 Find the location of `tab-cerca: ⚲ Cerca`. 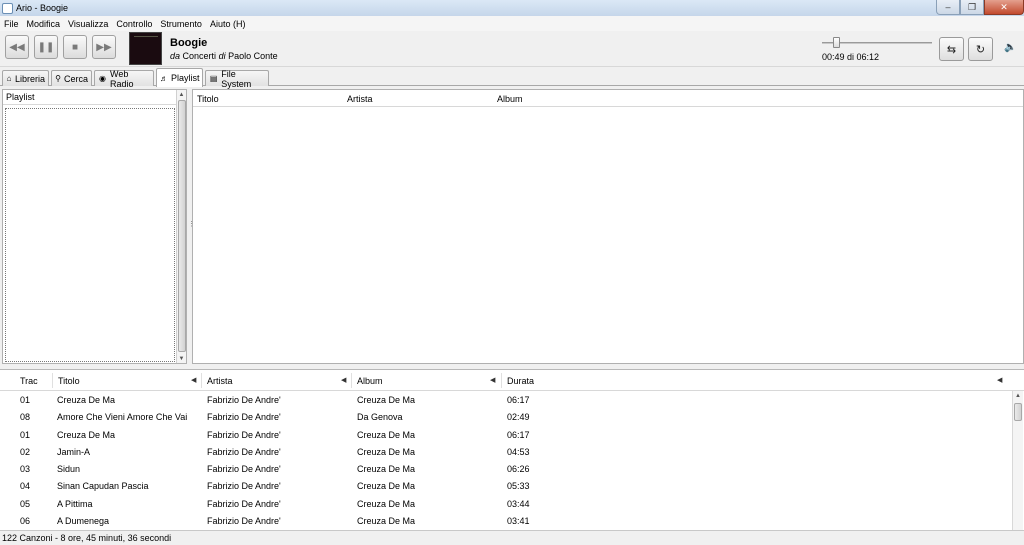

tab-cerca: ⚲ Cerca is located at coordinates (71, 78).